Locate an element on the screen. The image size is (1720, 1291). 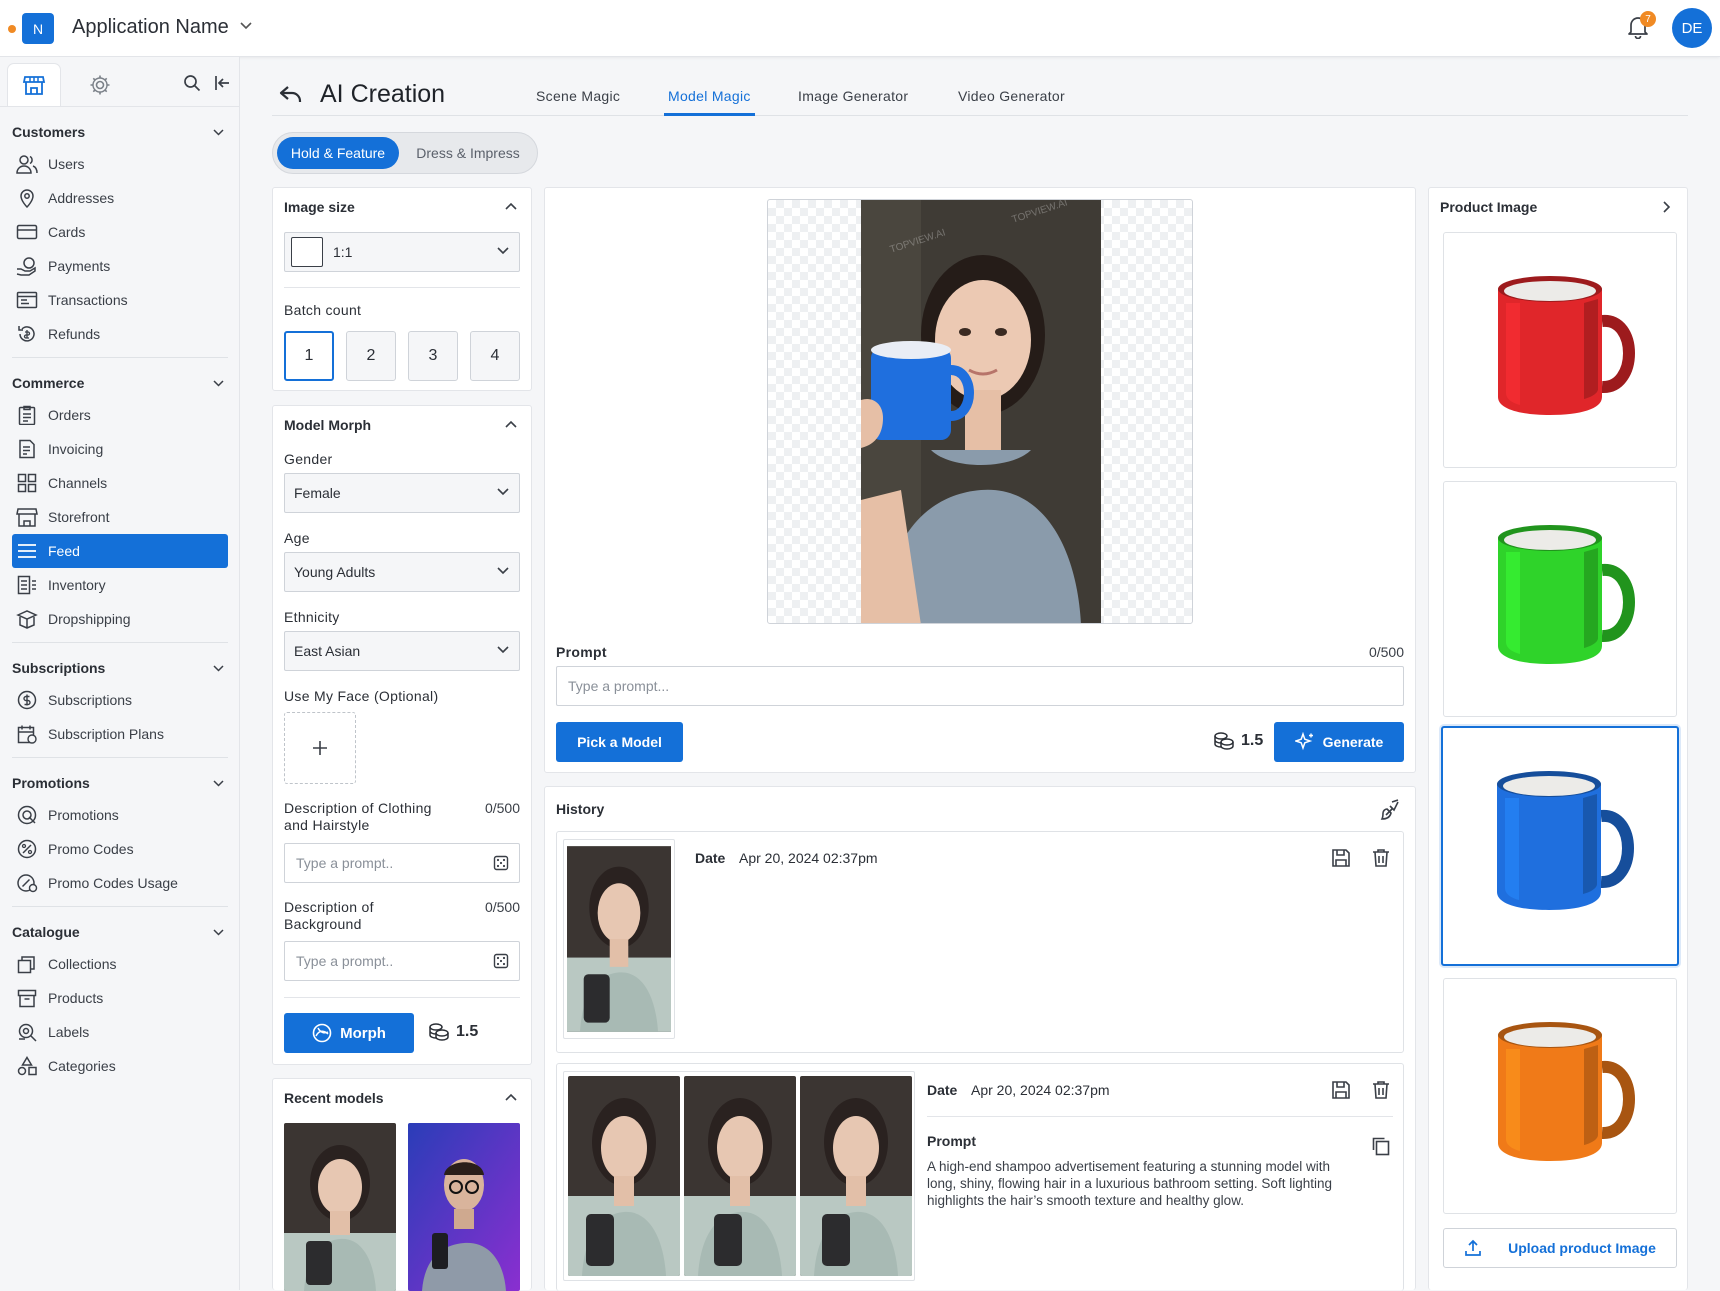
batch-option-3: 3 is located at coordinates (433, 356).